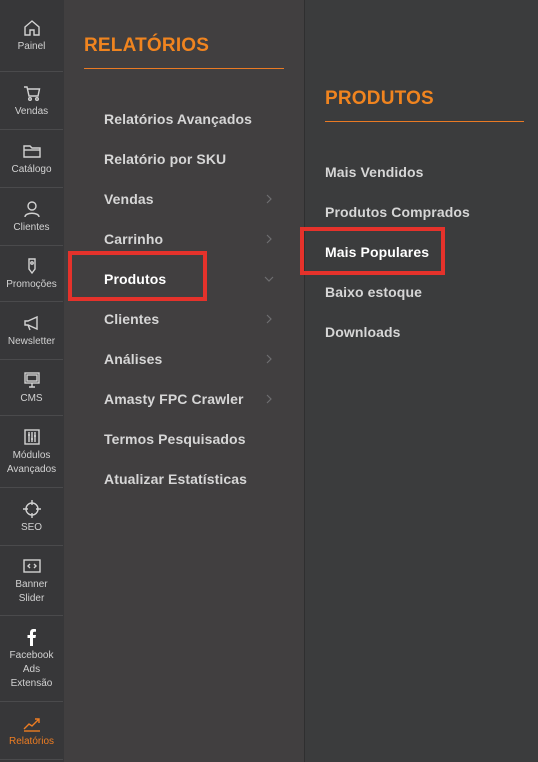 This screenshot has width=538, height=762. Describe the element at coordinates (269, 279) in the screenshot. I see `chevron-down-icon` at that location.